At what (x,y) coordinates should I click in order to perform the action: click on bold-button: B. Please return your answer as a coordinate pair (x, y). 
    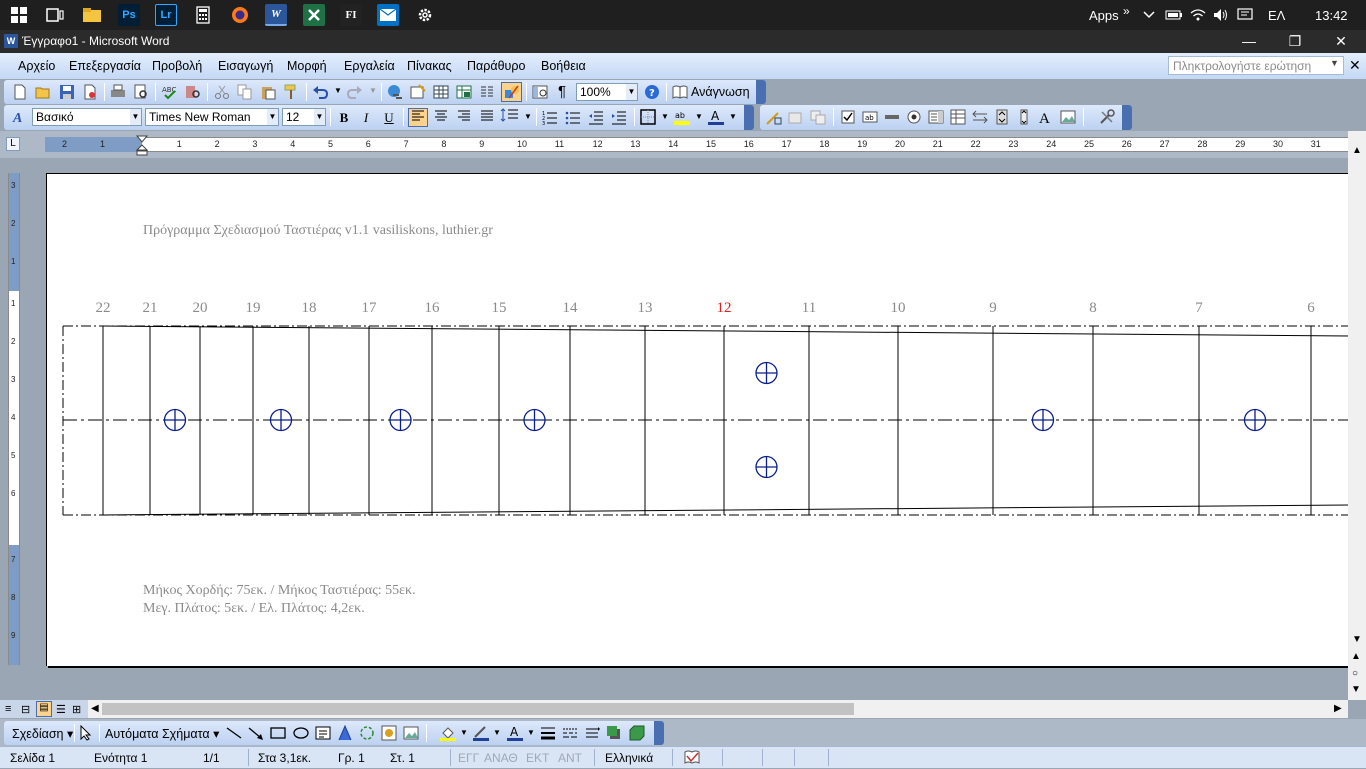
    Looking at the image, I should click on (344, 117).